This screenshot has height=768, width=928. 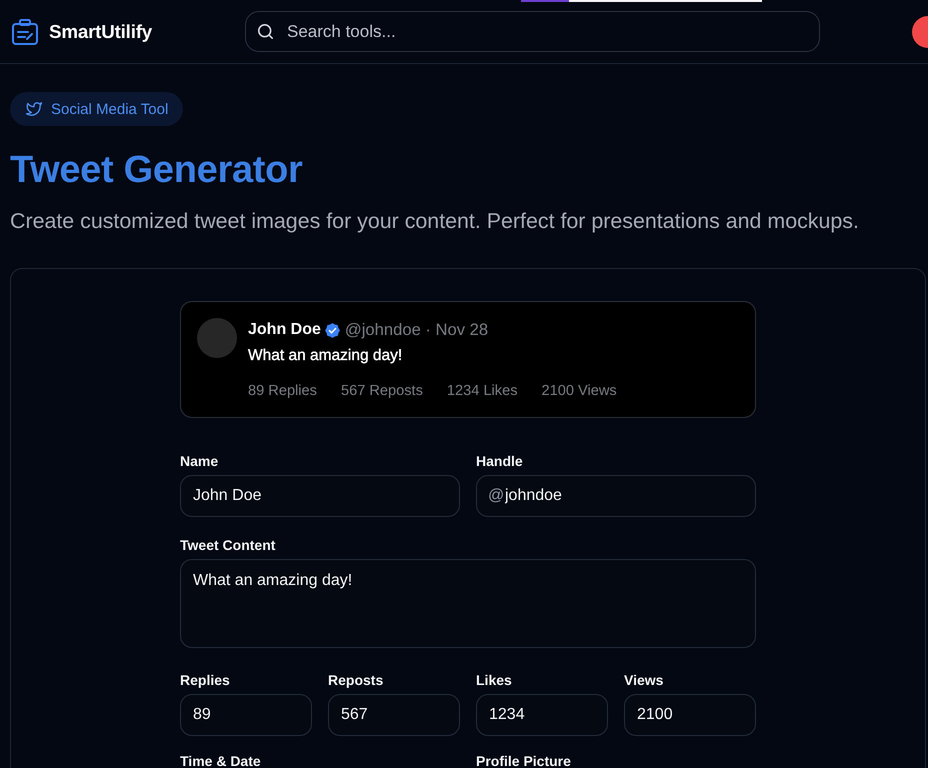 What do you see at coordinates (282, 391) in the screenshot?
I see `tweet-stat: 89 Replies` at bounding box center [282, 391].